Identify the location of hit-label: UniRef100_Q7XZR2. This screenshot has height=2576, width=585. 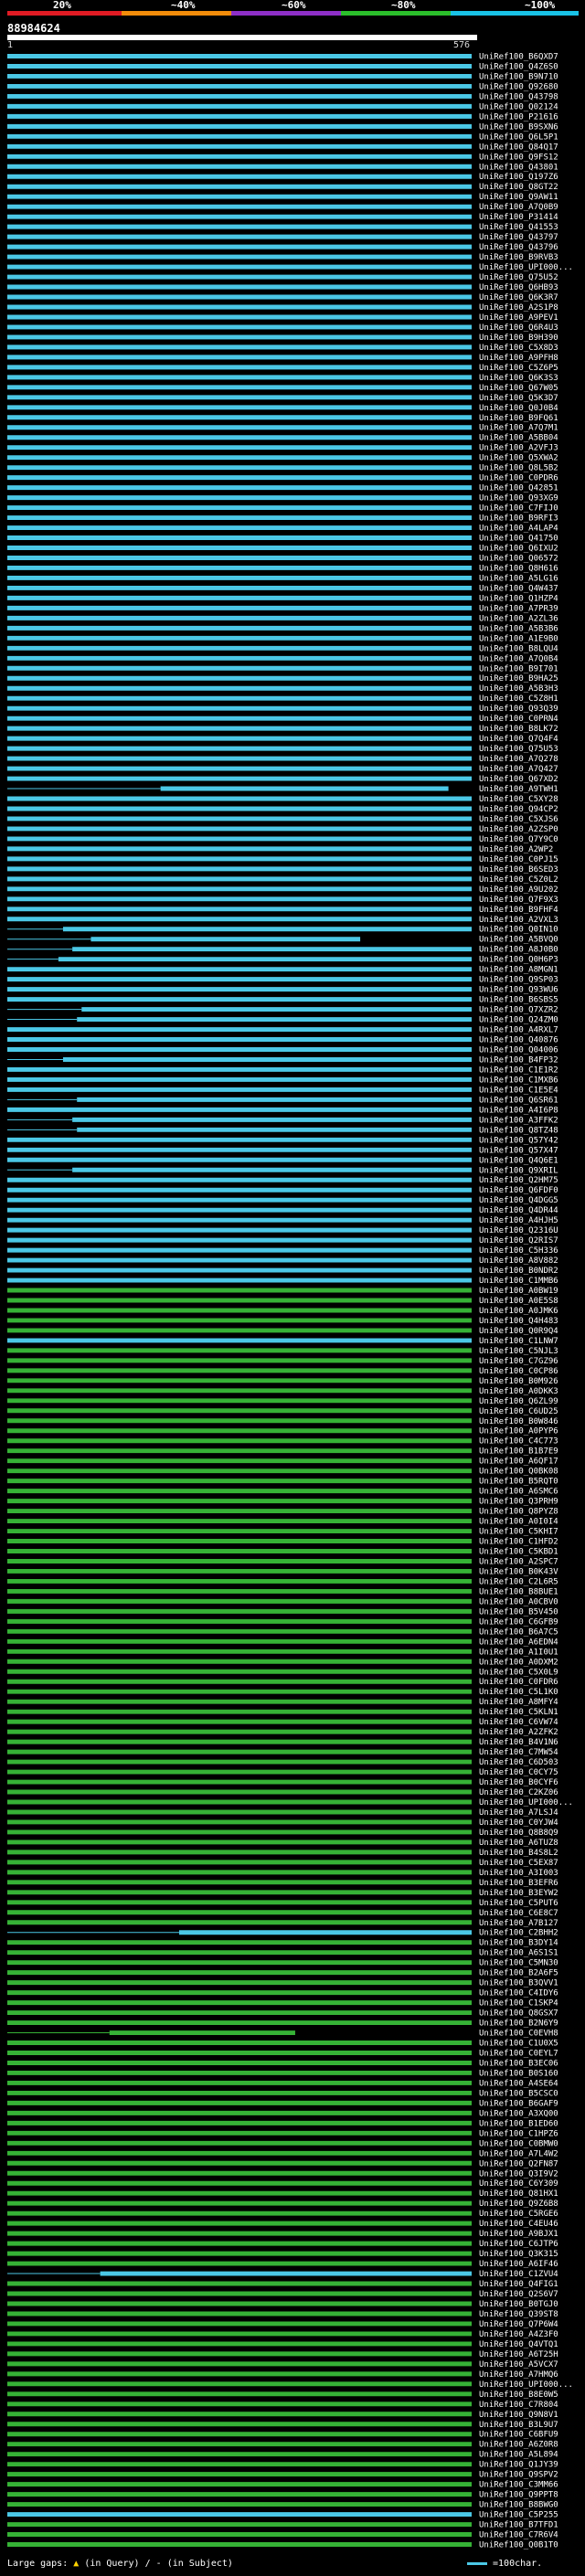
(518, 1010).